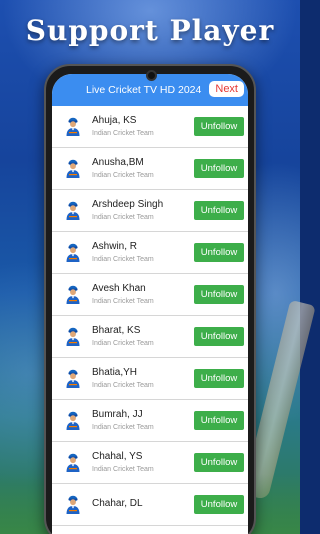  What do you see at coordinates (150, 127) in the screenshot?
I see `player-row: Ahuja, KS Indian Cricket Team Unfollow` at bounding box center [150, 127].